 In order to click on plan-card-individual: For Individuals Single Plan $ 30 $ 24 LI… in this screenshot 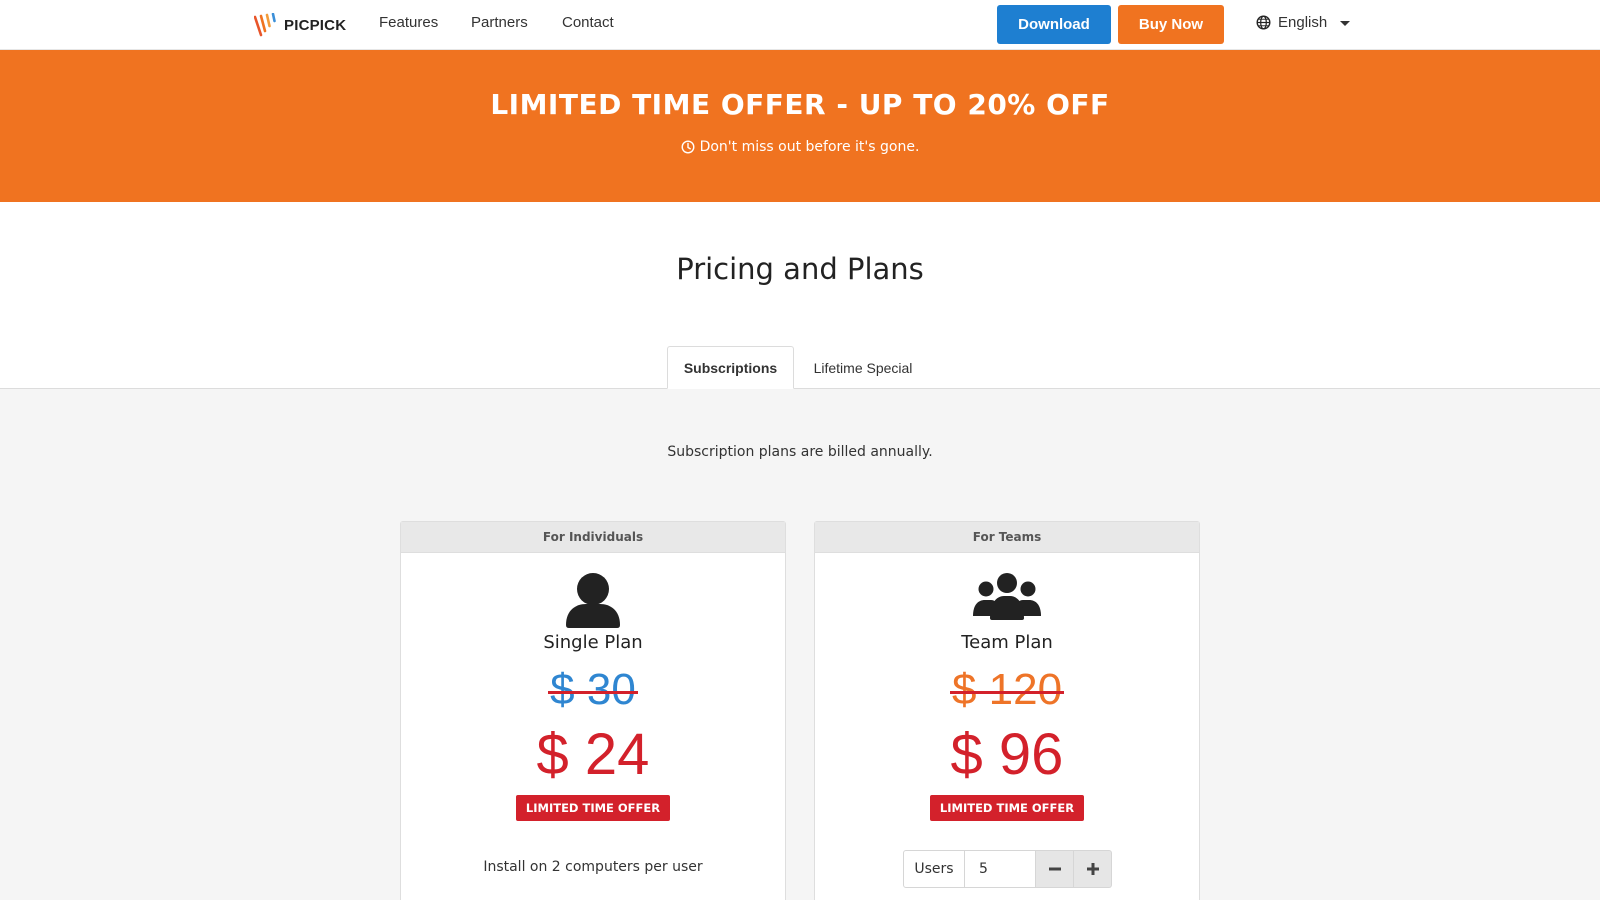, I will do `click(593, 710)`.